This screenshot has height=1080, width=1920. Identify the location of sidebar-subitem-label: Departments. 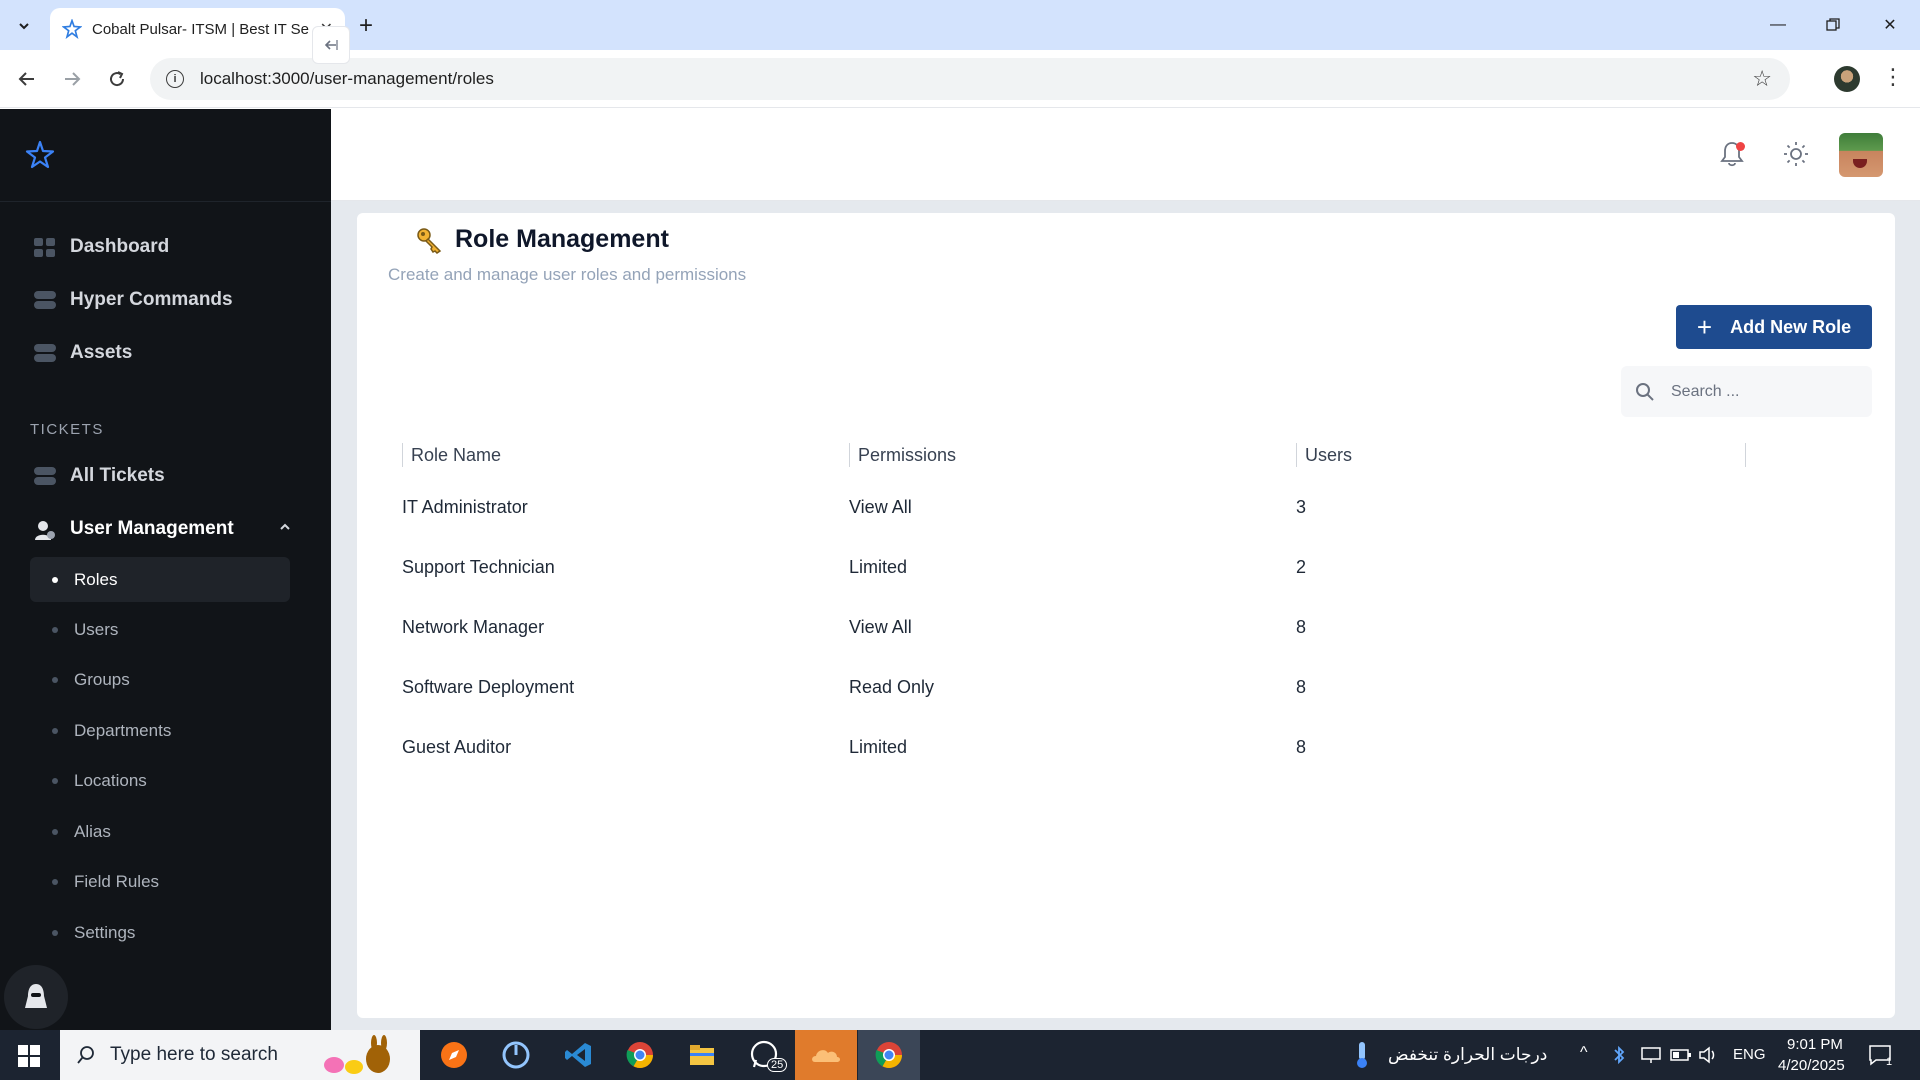
(123, 730).